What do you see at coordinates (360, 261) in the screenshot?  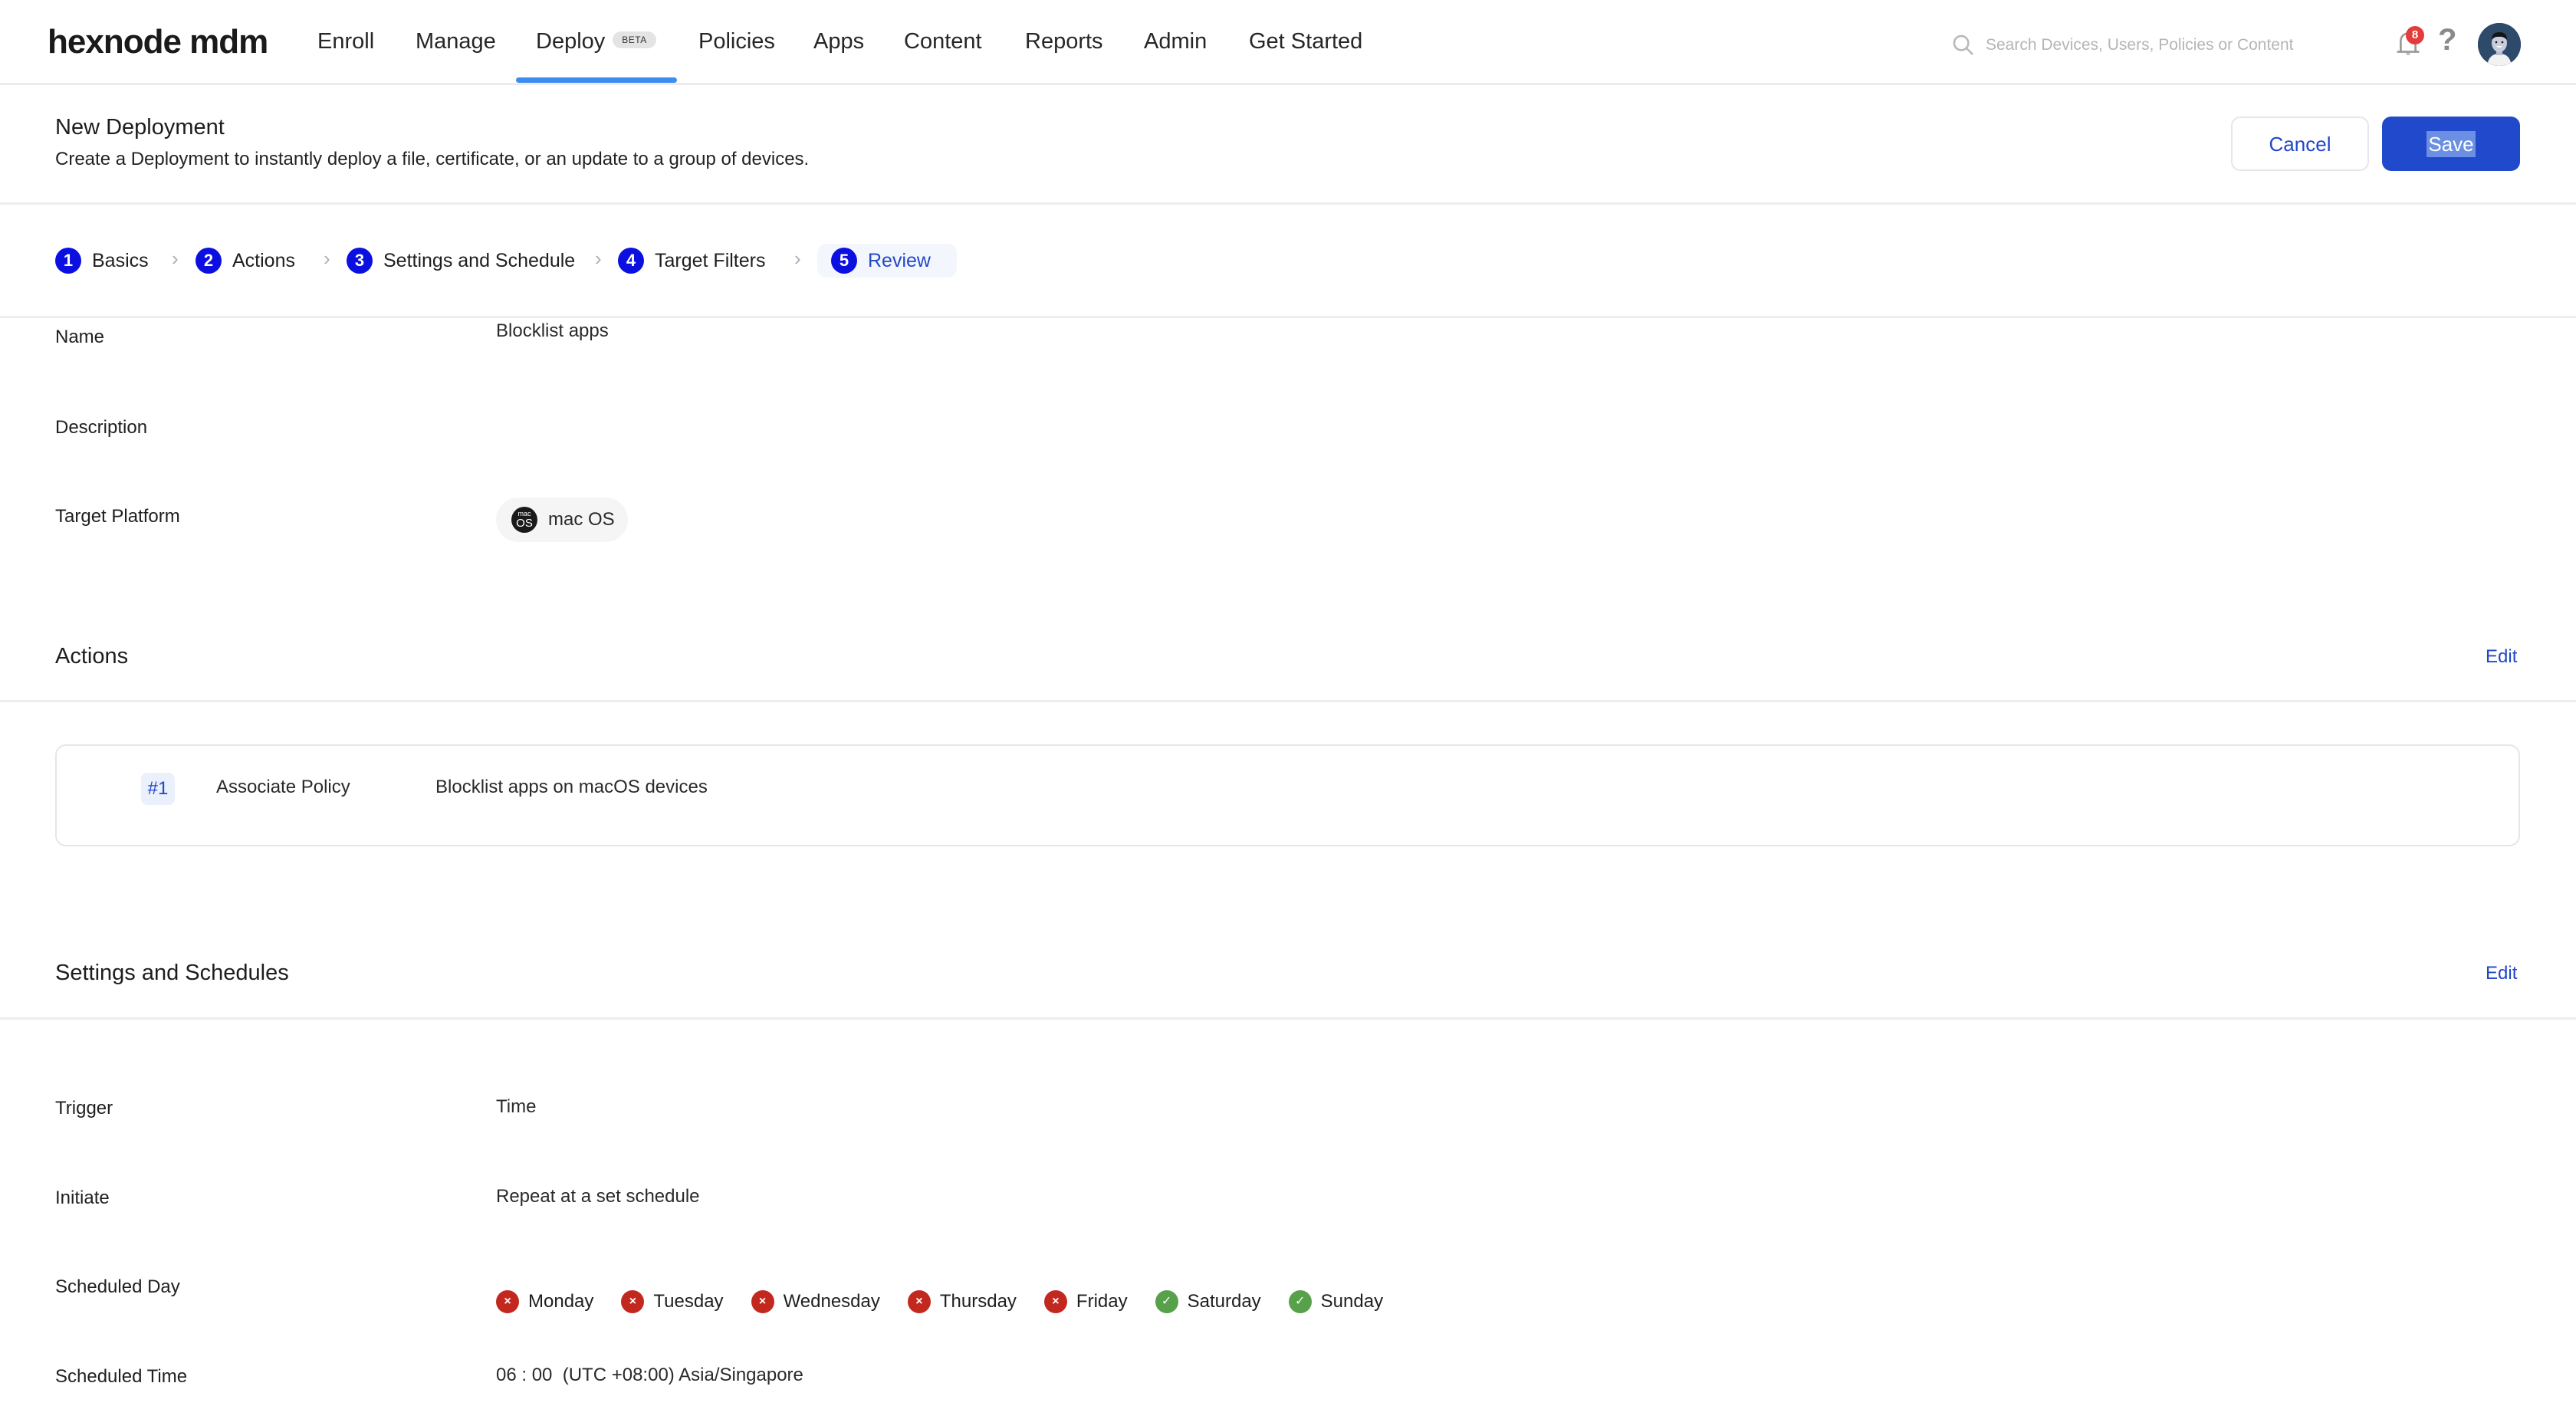 I see `step-number: 3` at bounding box center [360, 261].